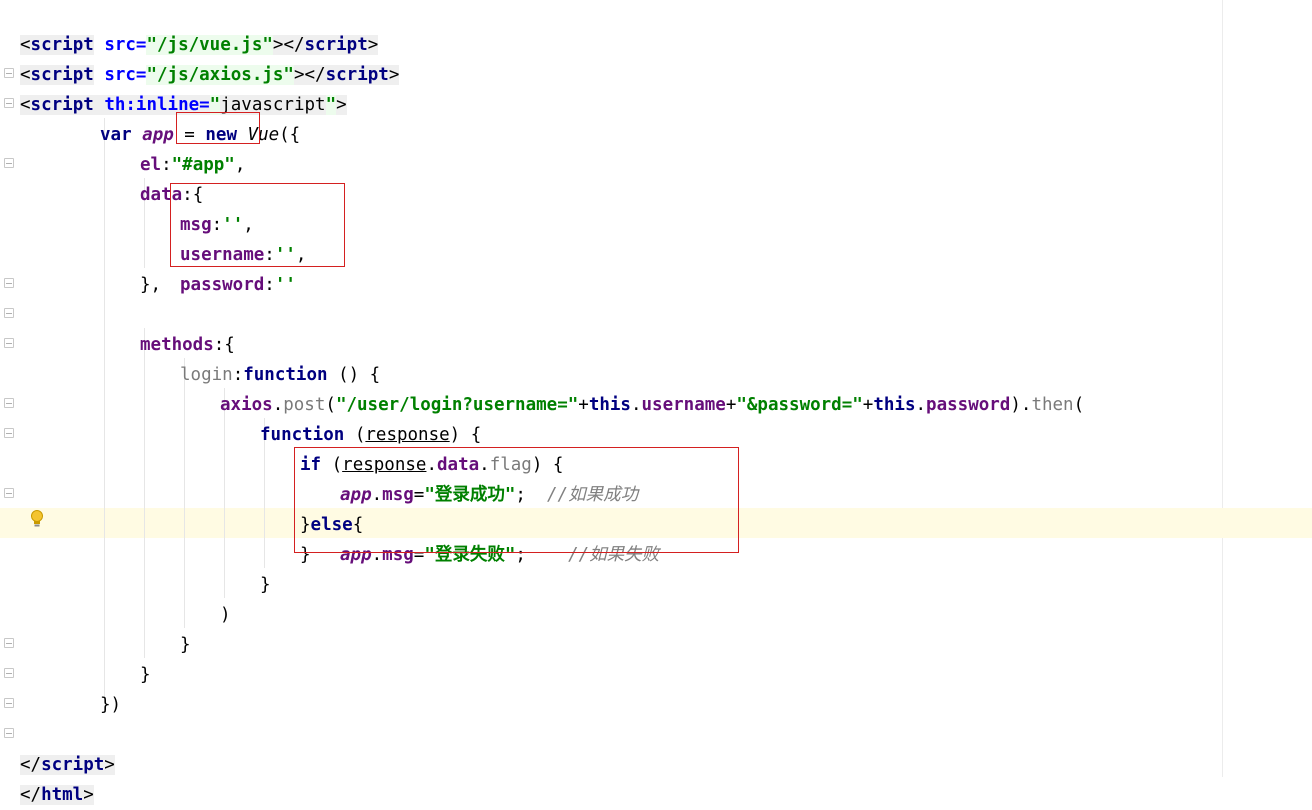 This screenshot has width=1312, height=810. I want to click on code-line-23: }, so click(145, 675).